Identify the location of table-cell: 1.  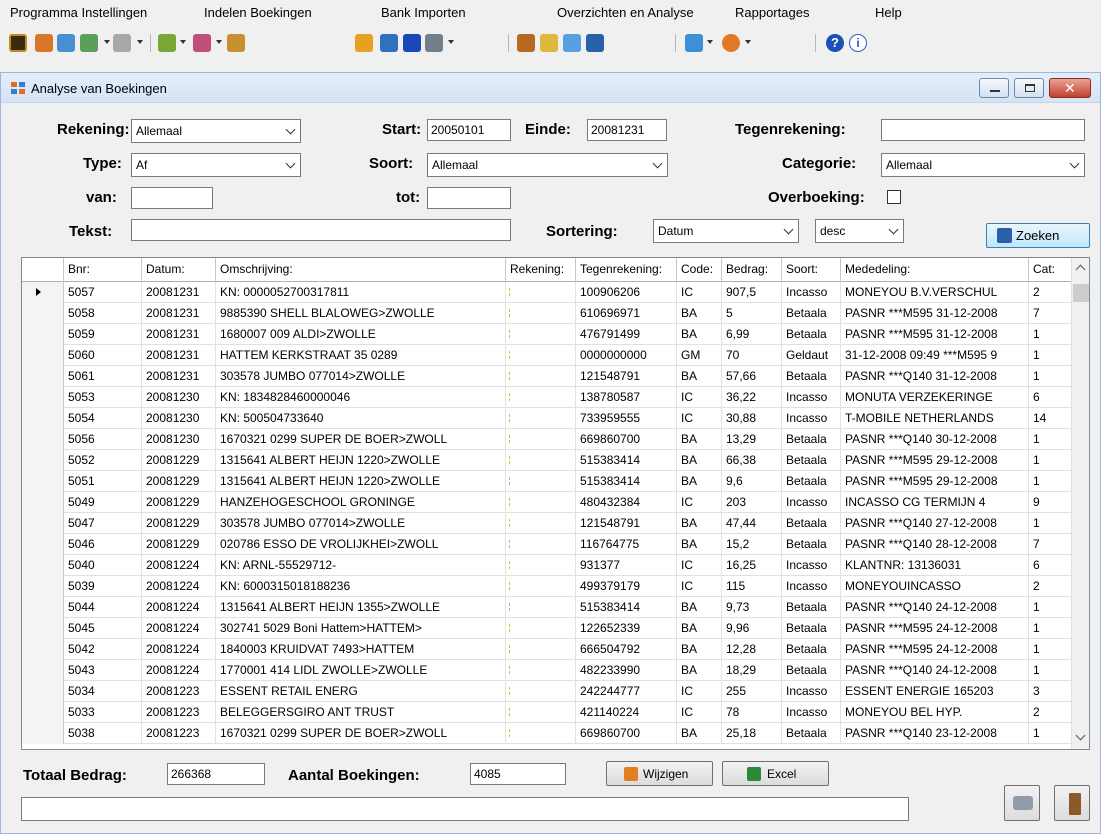
(1050, 481).